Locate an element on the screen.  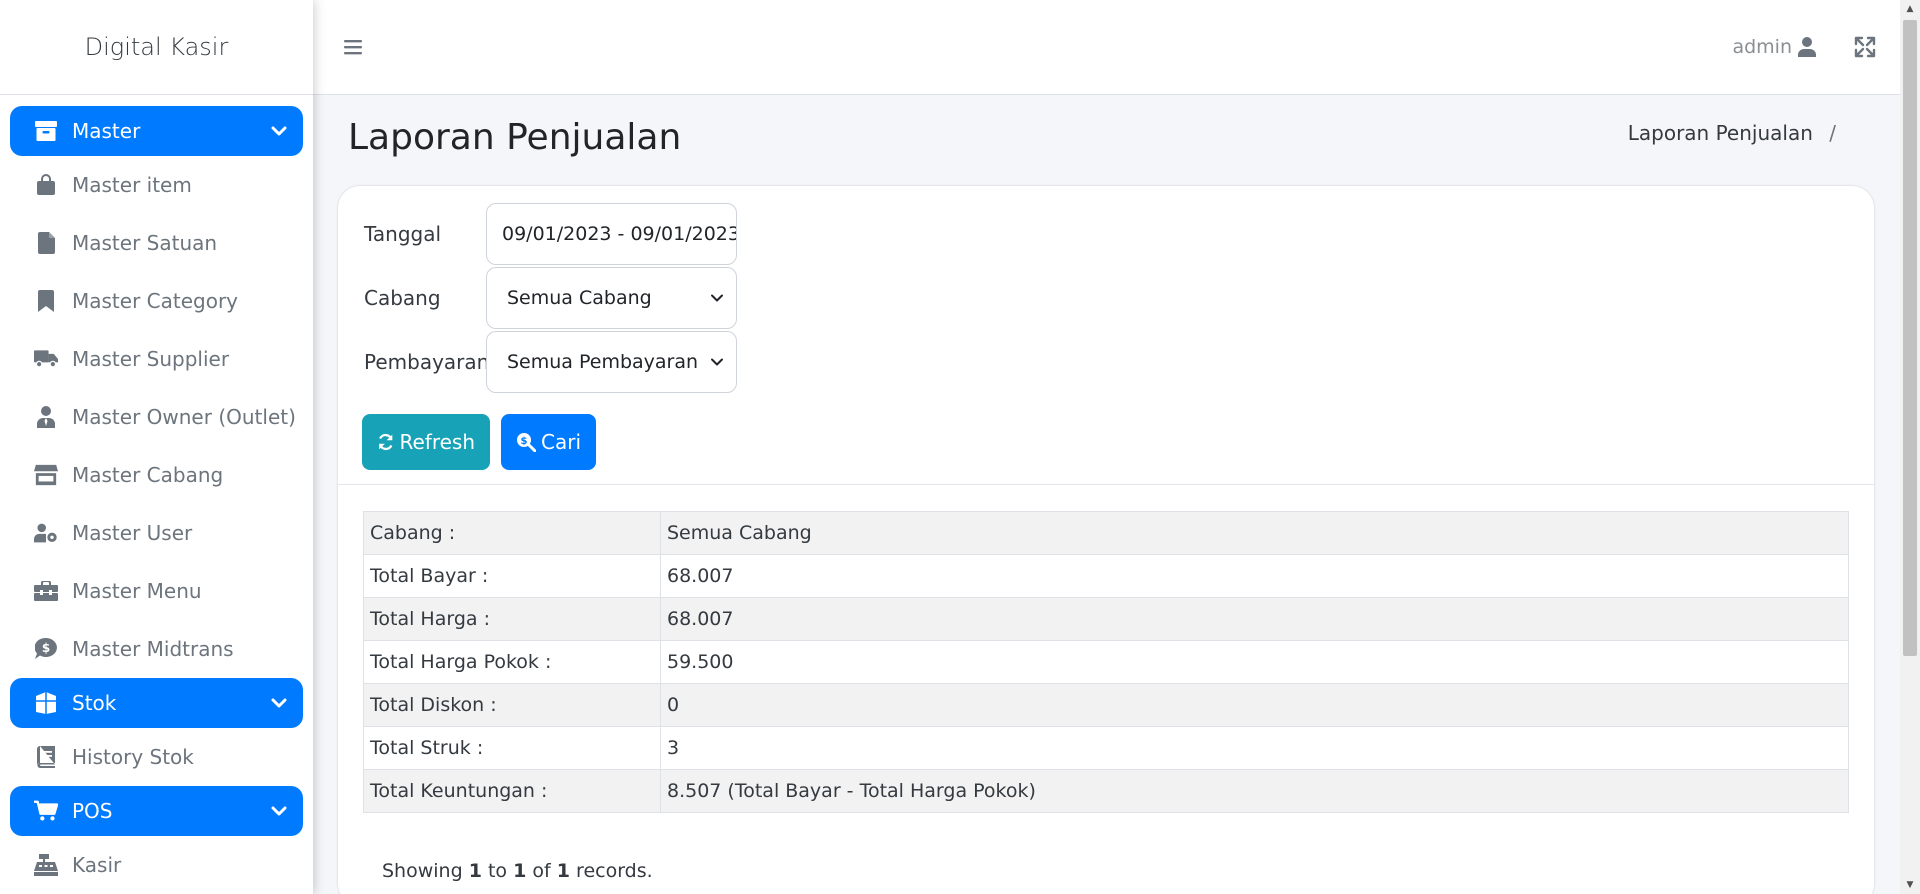
book-icon is located at coordinates (46, 757).